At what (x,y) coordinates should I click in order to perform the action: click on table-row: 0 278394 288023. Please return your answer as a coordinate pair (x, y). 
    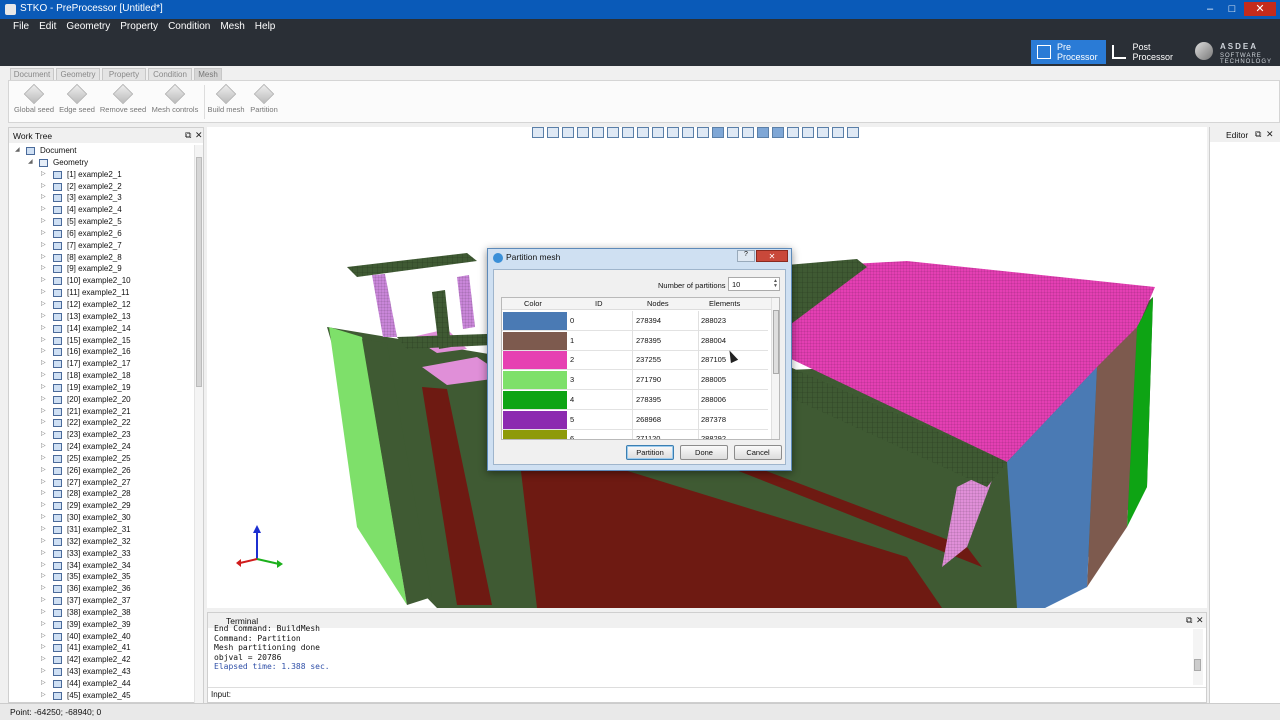
    Looking at the image, I should click on (635, 321).